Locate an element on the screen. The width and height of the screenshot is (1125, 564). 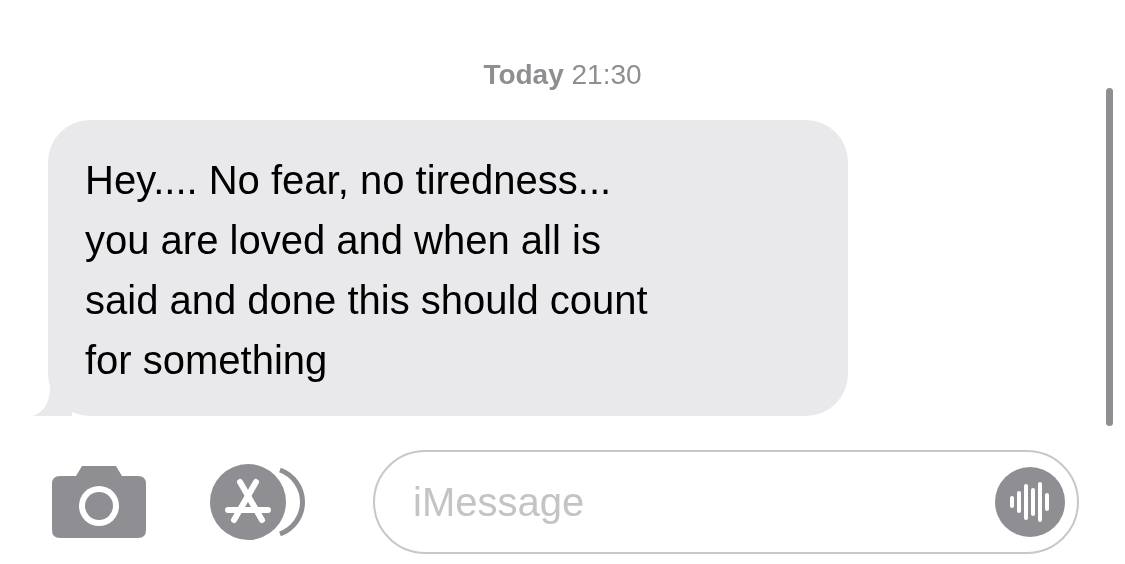
message-field: iMessage is located at coordinates (726, 502).